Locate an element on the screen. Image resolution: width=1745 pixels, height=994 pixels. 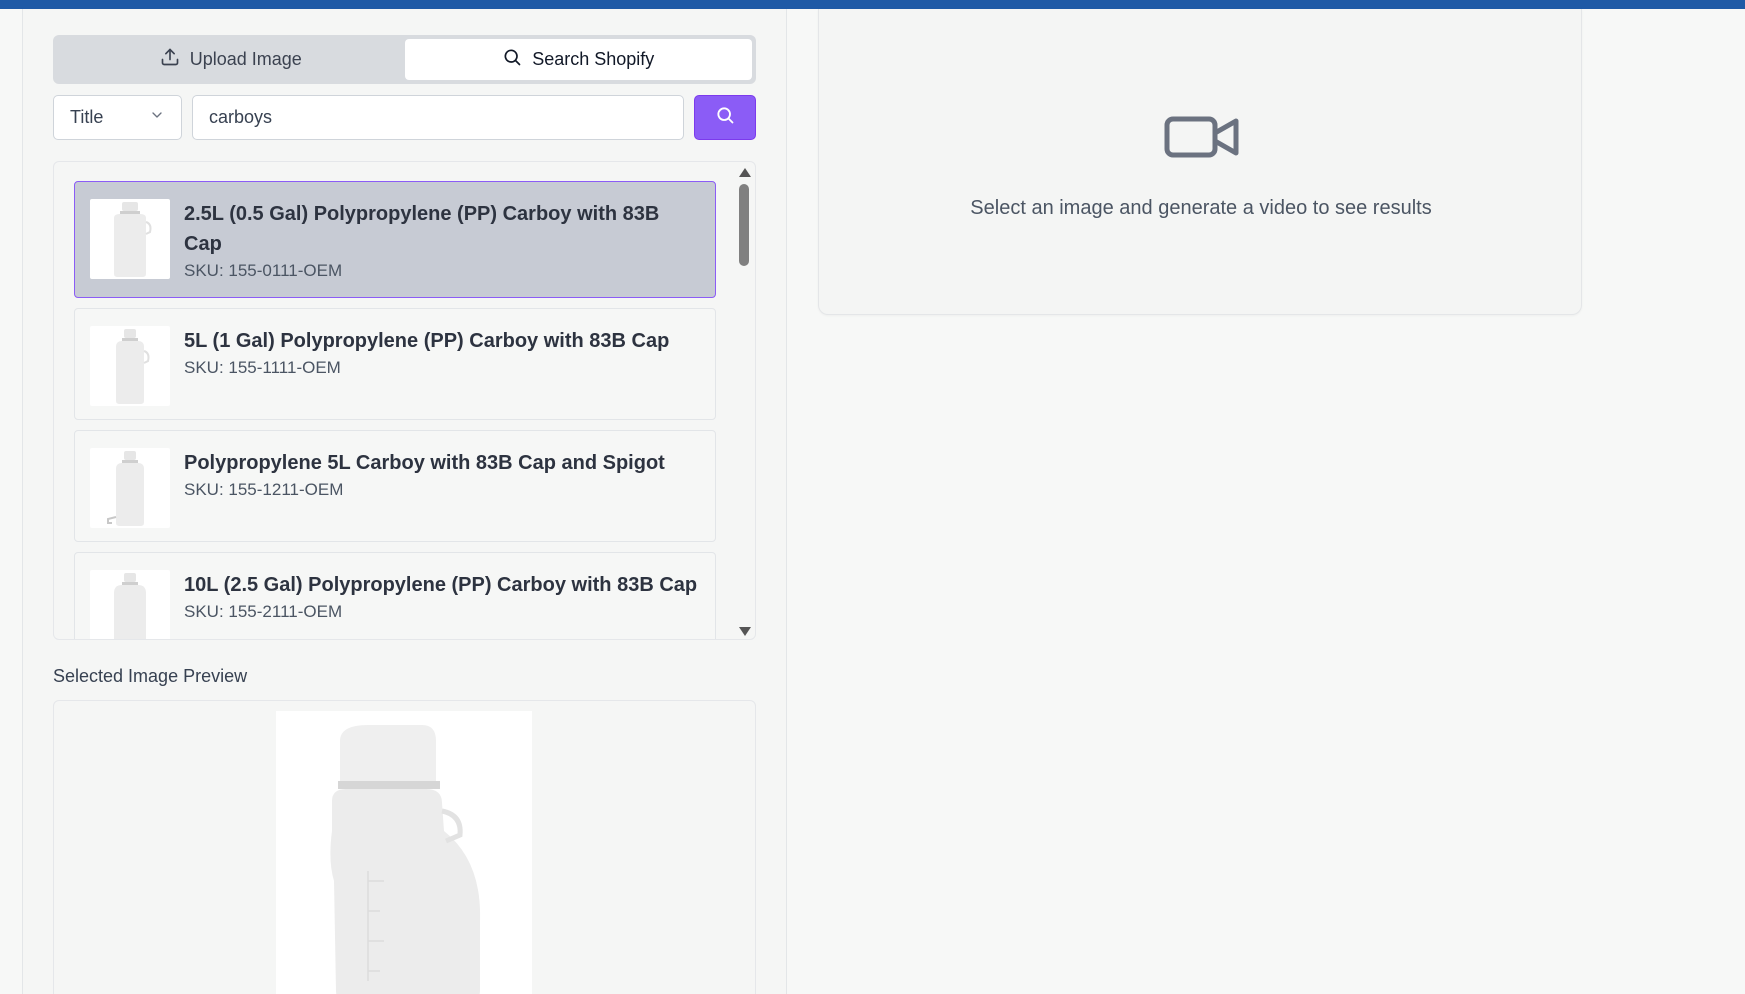
search-input is located at coordinates (438, 117).